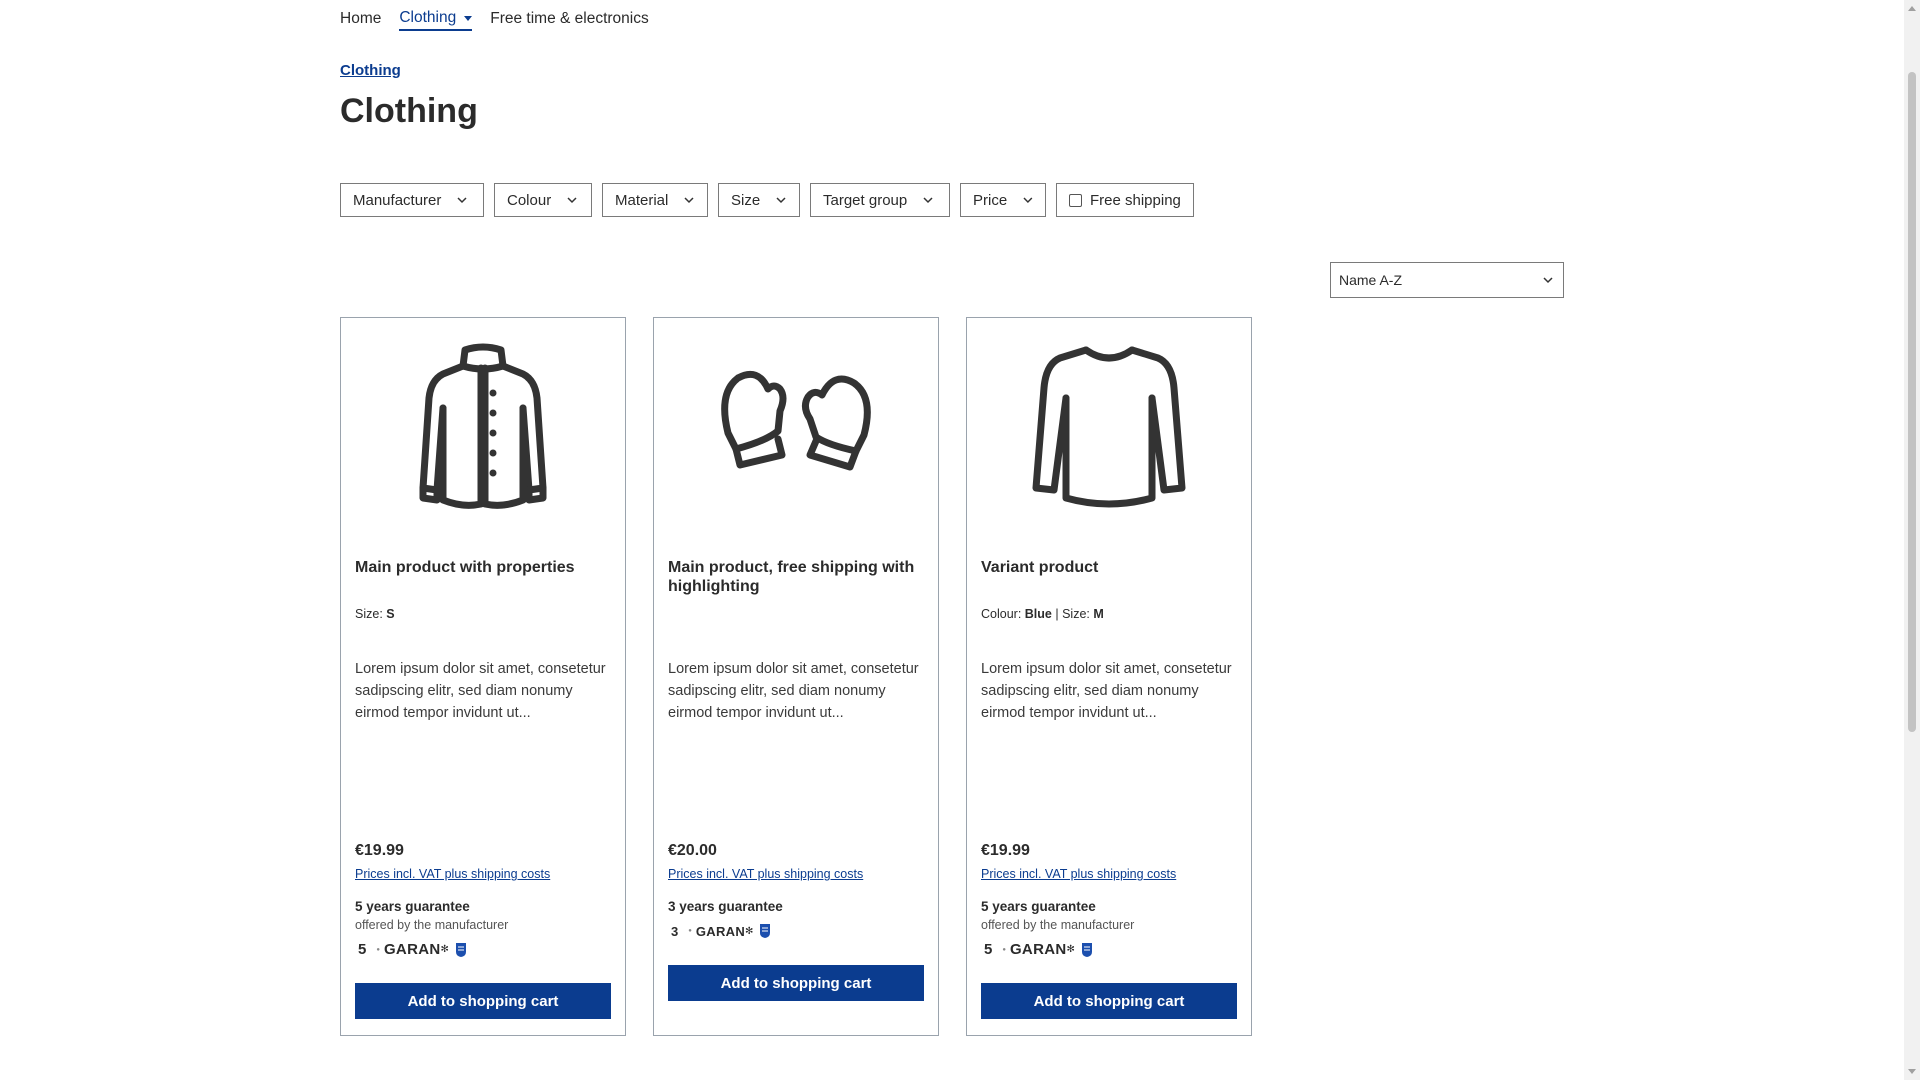 The width and height of the screenshot is (1920, 1080). I want to click on filter-label: Material, so click(642, 200).